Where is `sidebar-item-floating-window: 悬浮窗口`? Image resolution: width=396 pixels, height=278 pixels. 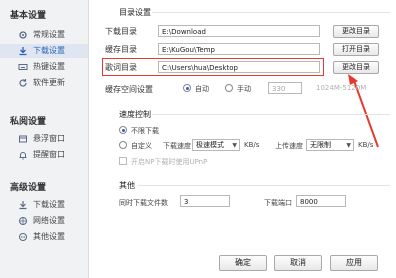
sidebar-item-floating-window: 悬浮窗口 is located at coordinates (44, 139).